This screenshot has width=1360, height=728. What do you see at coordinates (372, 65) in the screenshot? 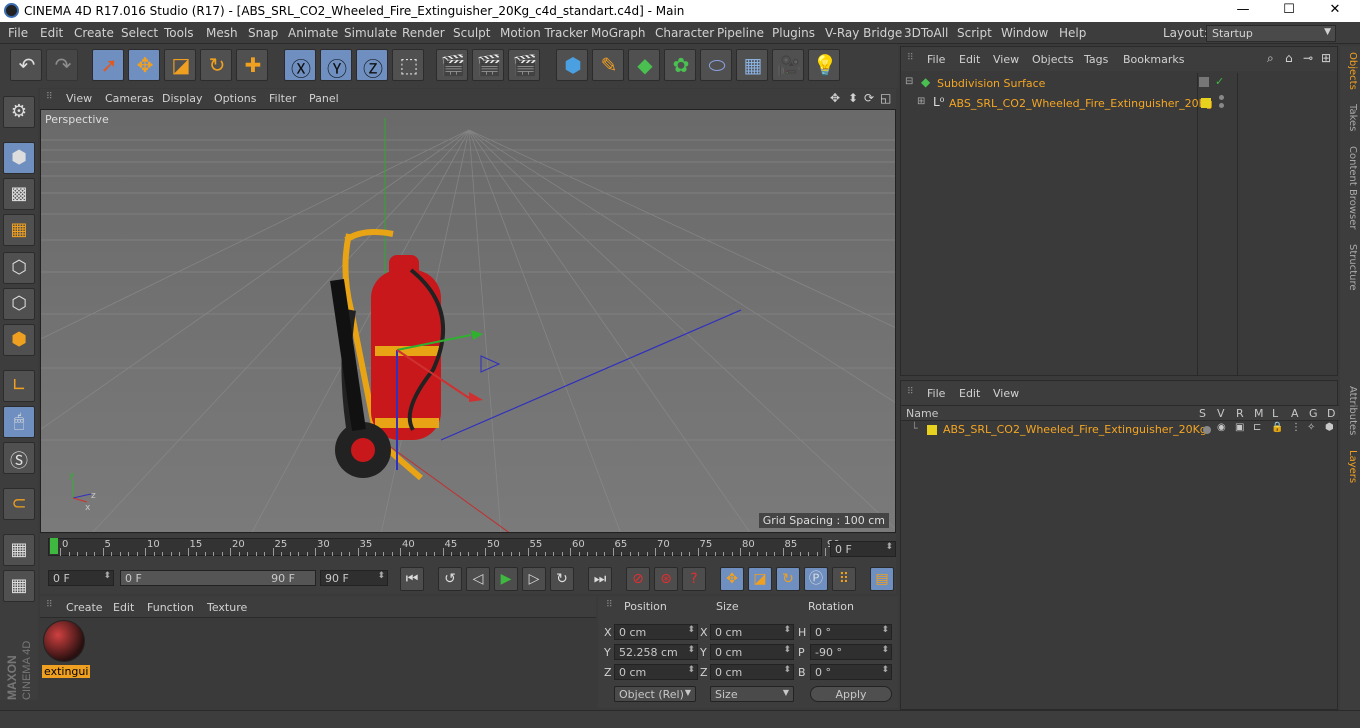
I see `z-axis-button: Ⓩ` at bounding box center [372, 65].